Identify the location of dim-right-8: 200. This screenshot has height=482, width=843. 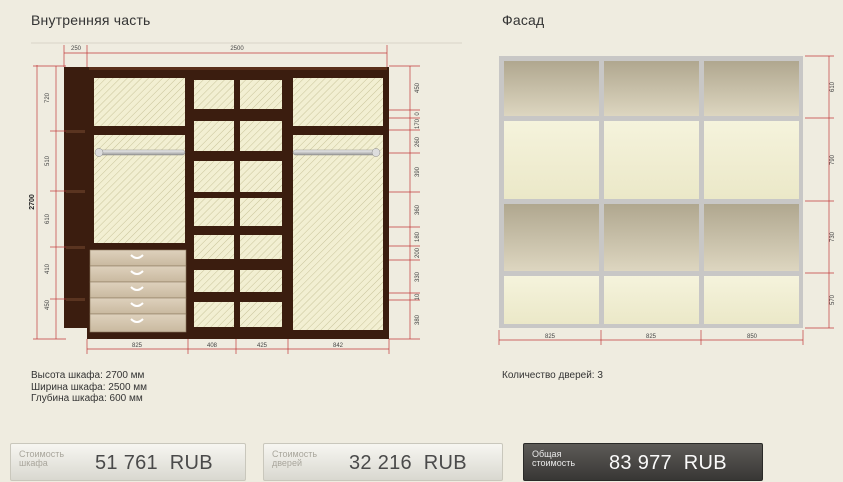
(418, 252).